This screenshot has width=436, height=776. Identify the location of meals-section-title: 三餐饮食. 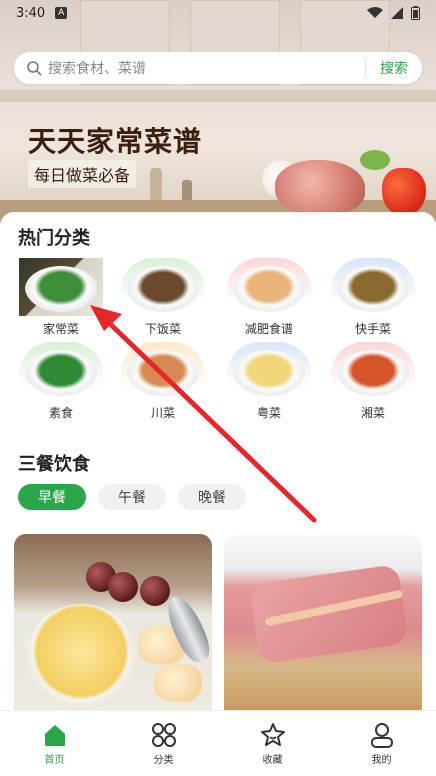
(54, 464).